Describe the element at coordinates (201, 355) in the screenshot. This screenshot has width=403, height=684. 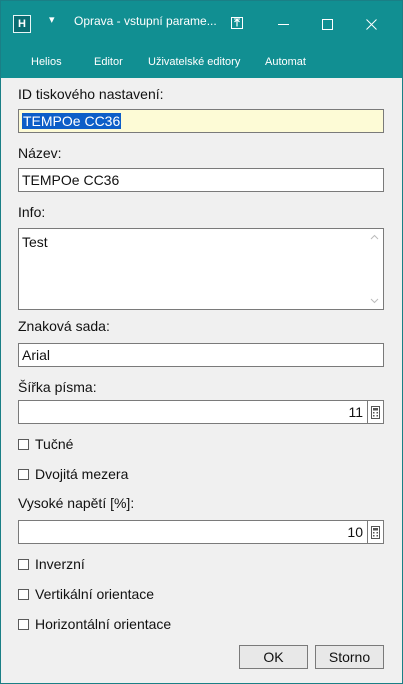
I see `charset-field: Arial` at that location.